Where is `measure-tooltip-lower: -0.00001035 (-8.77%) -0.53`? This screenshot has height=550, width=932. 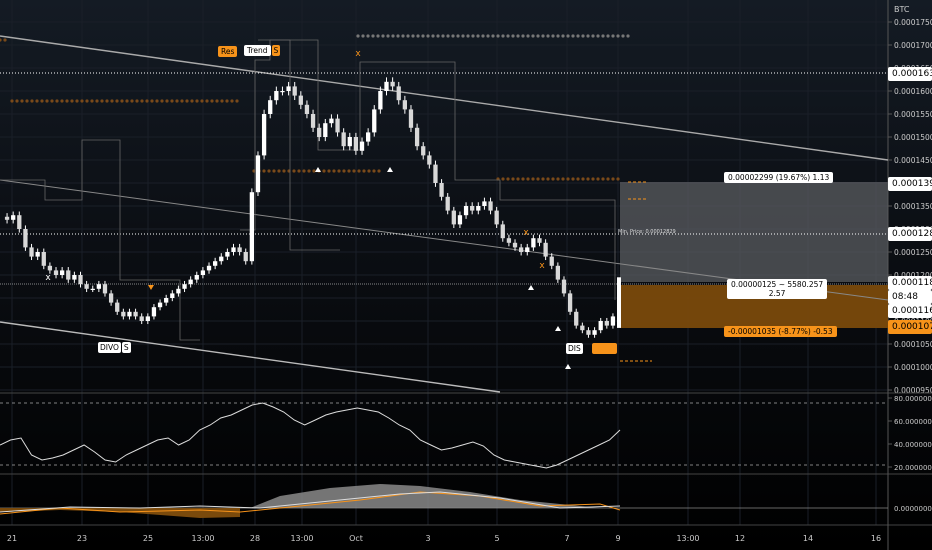
measure-tooltip-lower: -0.00001035 (-8.77%) -0.53 is located at coordinates (780, 331).